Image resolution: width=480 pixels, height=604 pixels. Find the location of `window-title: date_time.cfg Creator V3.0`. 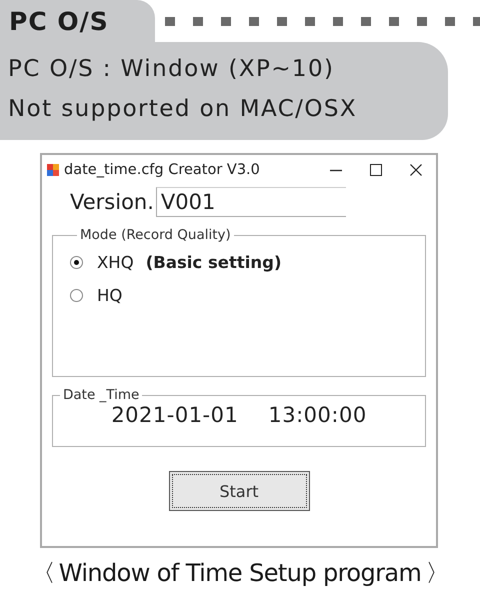

window-title: date_time.cfg Creator V3.0 is located at coordinates (162, 170).